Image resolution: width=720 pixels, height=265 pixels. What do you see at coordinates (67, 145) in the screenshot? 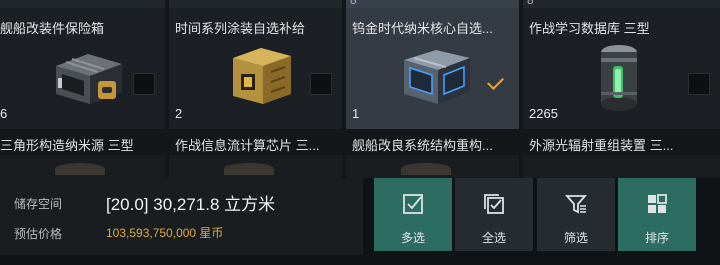
I see `next-item-name: 三角形构造纳米源 三型` at bounding box center [67, 145].